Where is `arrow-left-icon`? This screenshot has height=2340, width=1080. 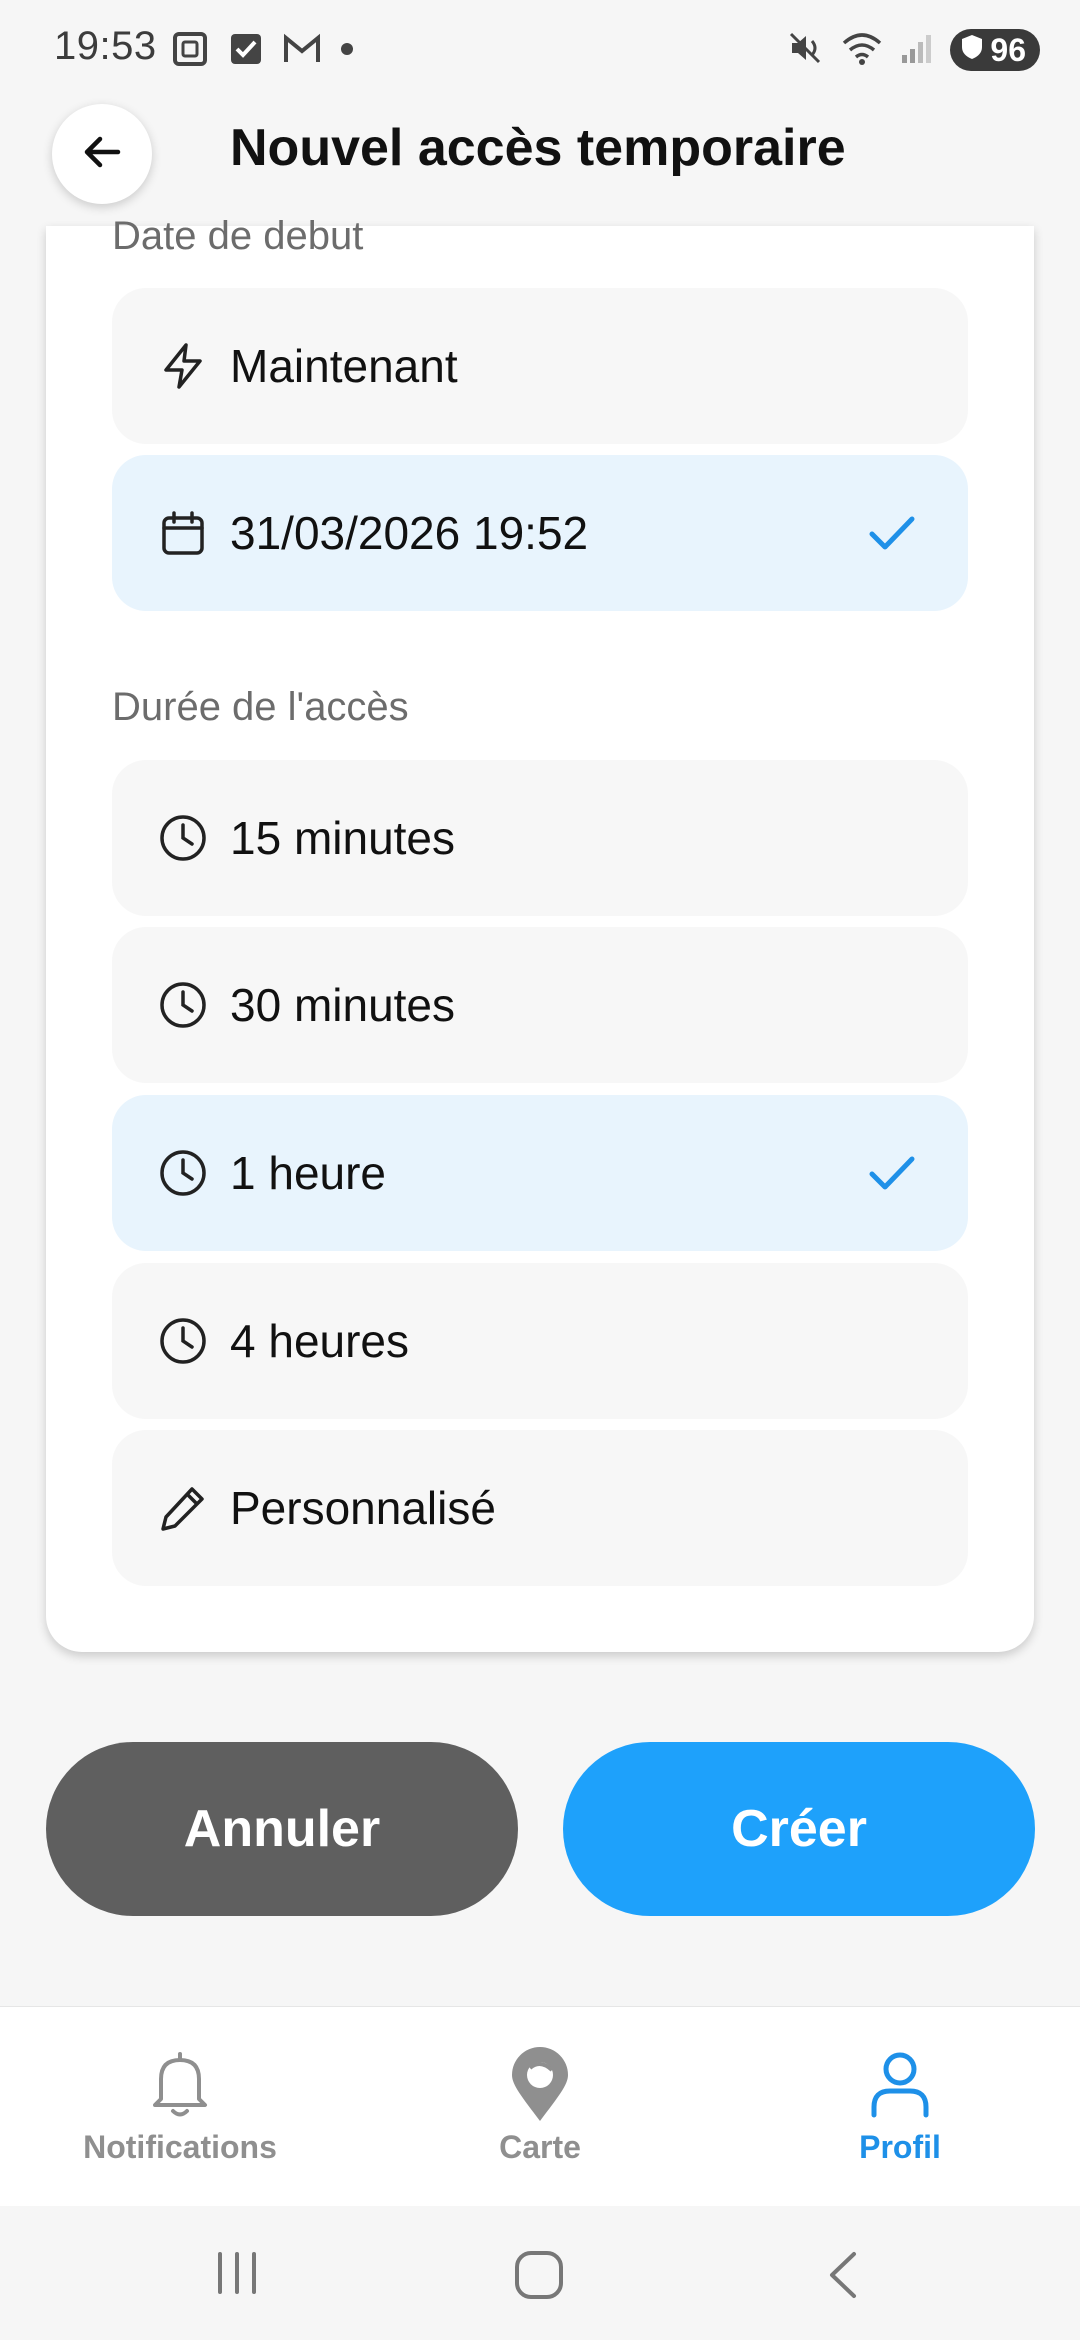 arrow-left-icon is located at coordinates (102, 154).